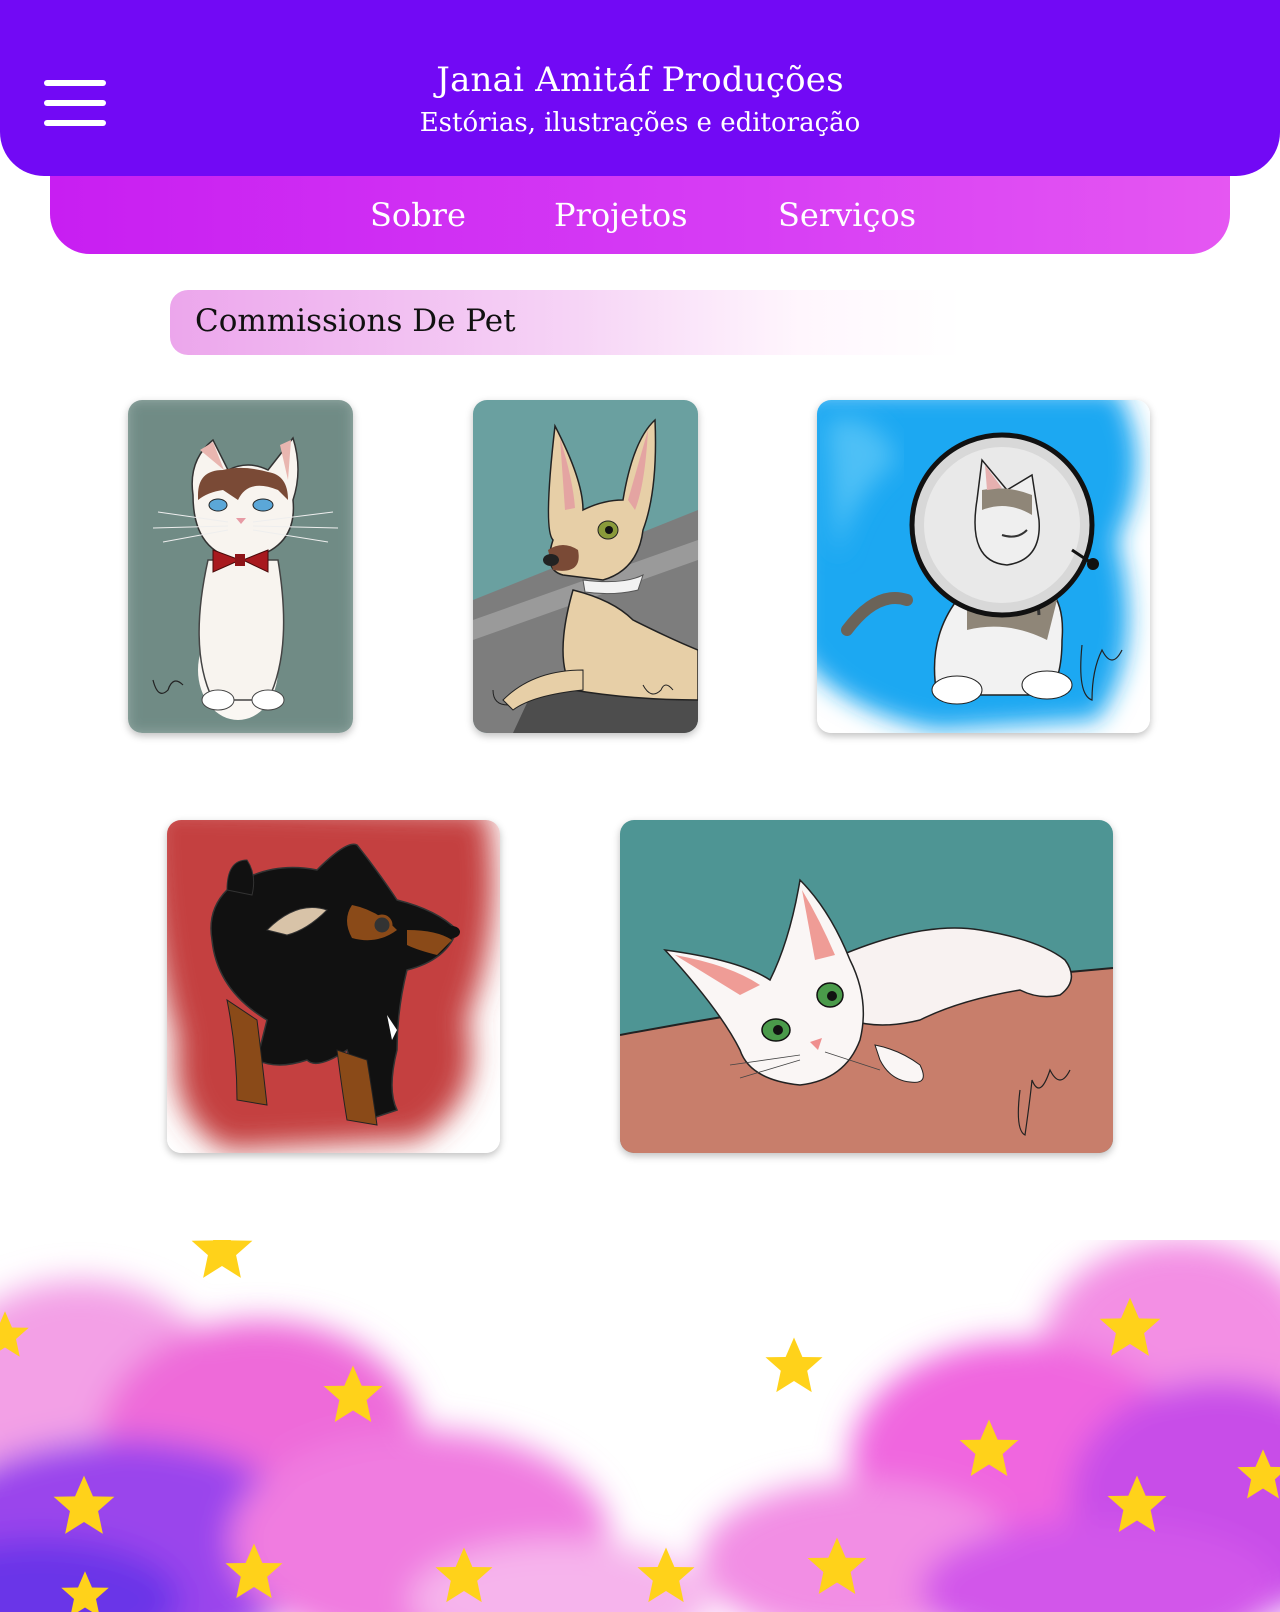 The image size is (1280, 1612). Describe the element at coordinates (620, 322) in the screenshot. I see `section-heading: Commissions De Pet` at that location.